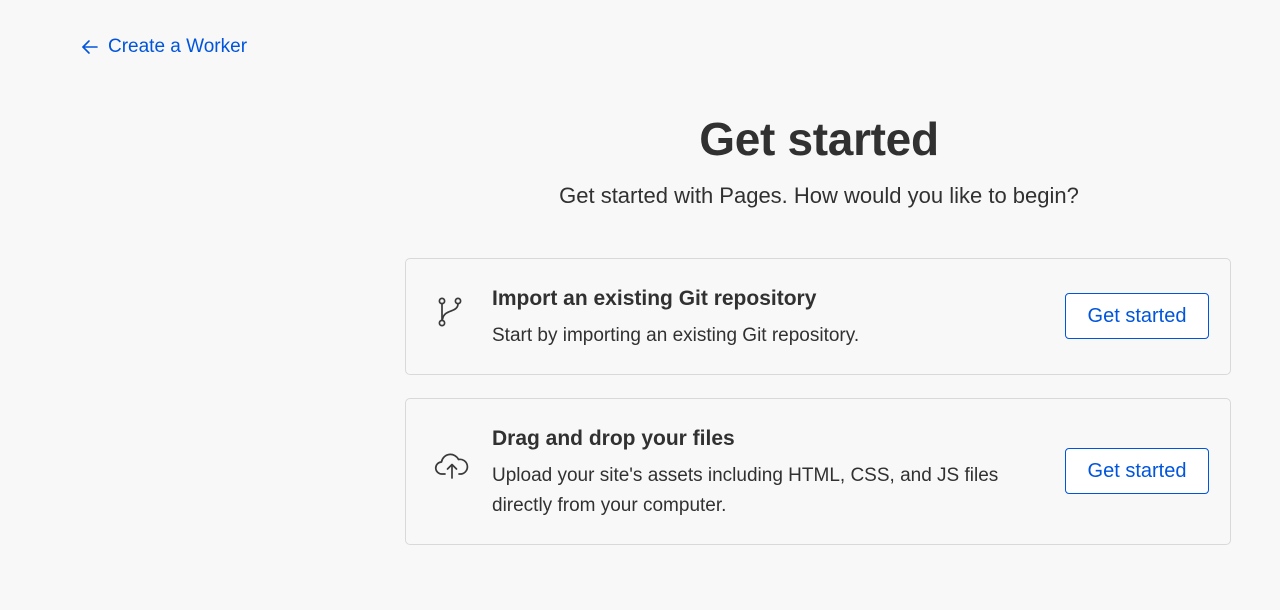 This screenshot has height=610, width=1280. Describe the element at coordinates (819, 139) in the screenshot. I see `page-title: Get started` at that location.